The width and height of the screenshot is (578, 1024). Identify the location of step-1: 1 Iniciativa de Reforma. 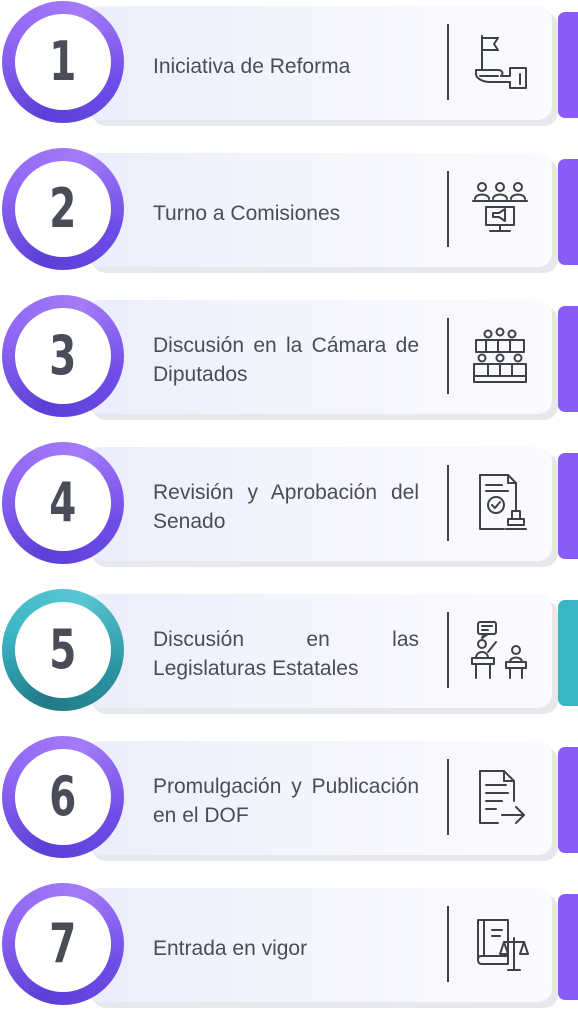
(289, 66).